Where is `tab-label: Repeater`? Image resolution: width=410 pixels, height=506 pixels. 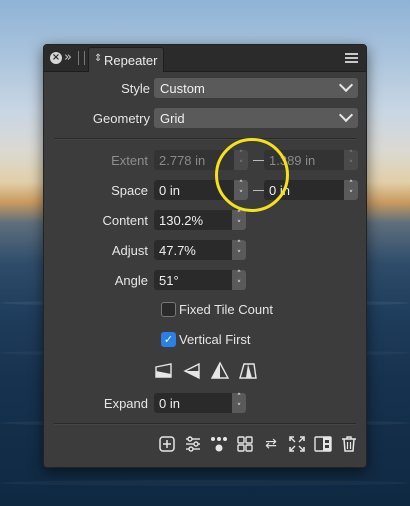 tab-label: Repeater is located at coordinates (131, 60).